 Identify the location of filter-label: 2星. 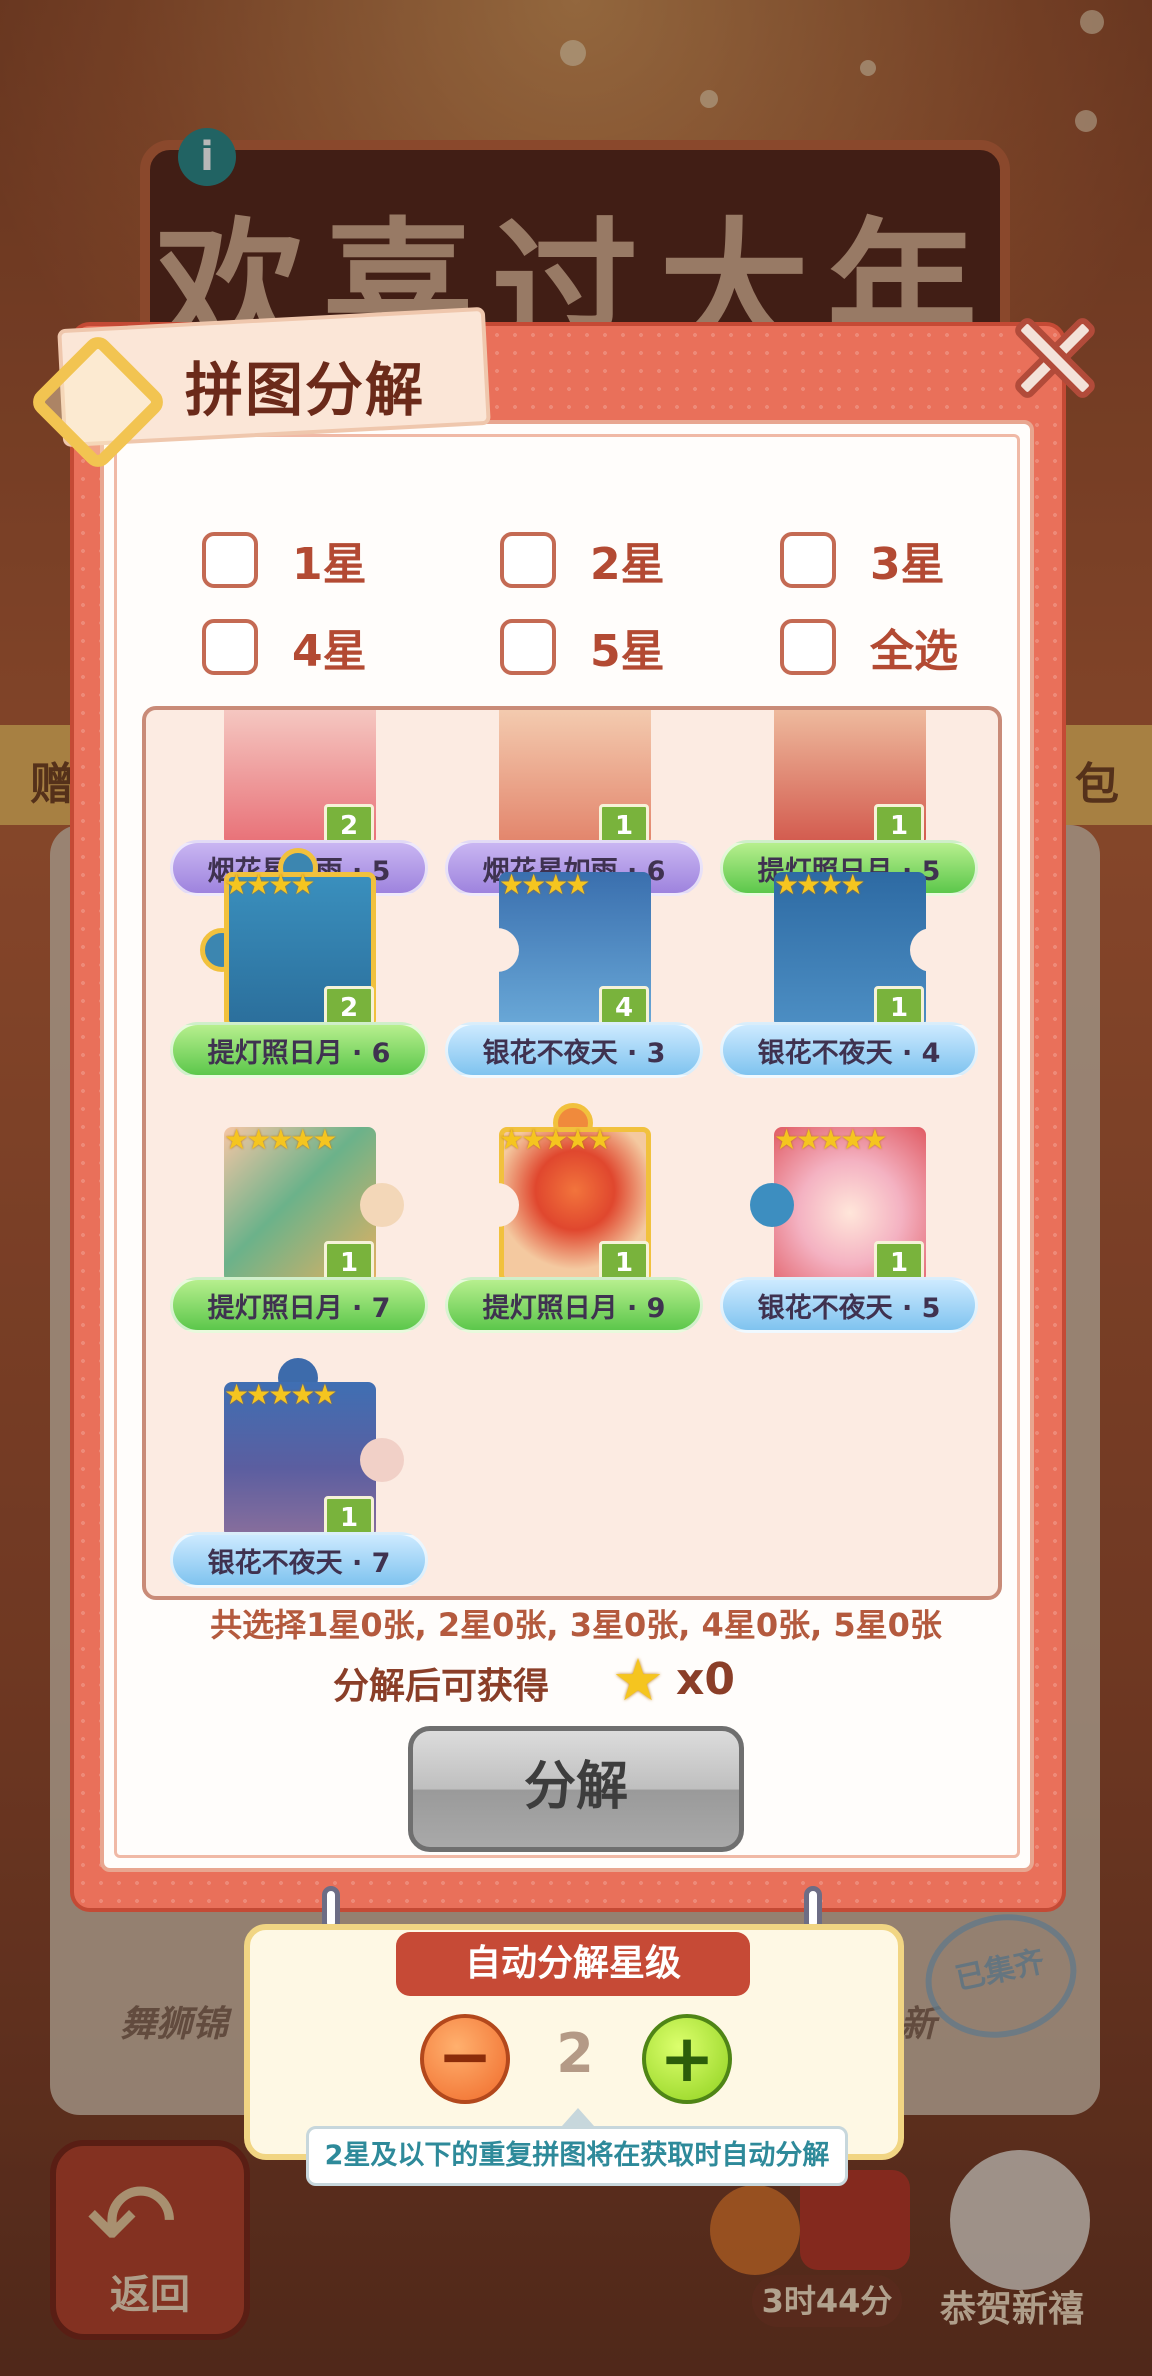
(627, 564).